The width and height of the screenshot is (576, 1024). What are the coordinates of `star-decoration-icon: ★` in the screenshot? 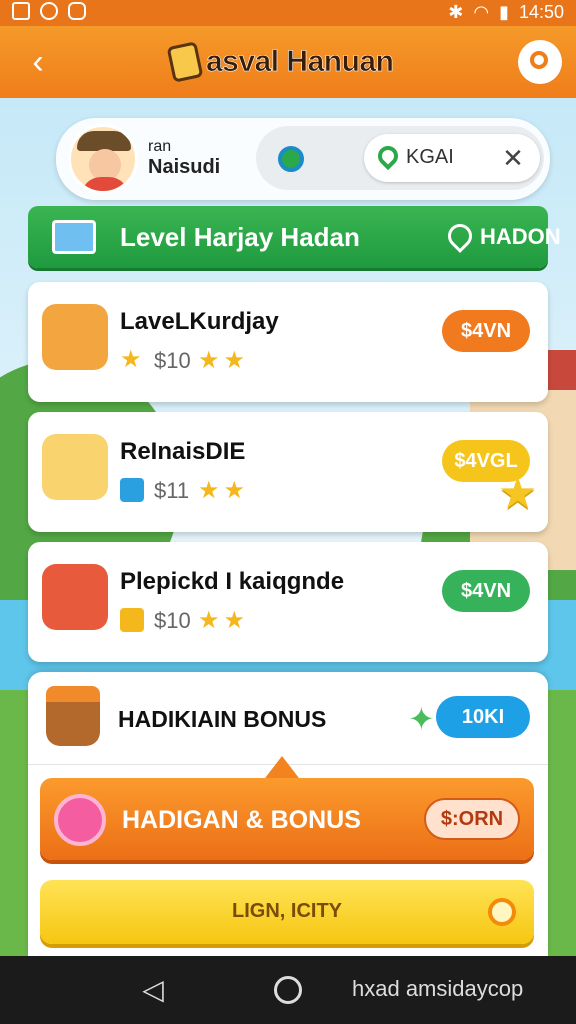 It's located at (518, 493).